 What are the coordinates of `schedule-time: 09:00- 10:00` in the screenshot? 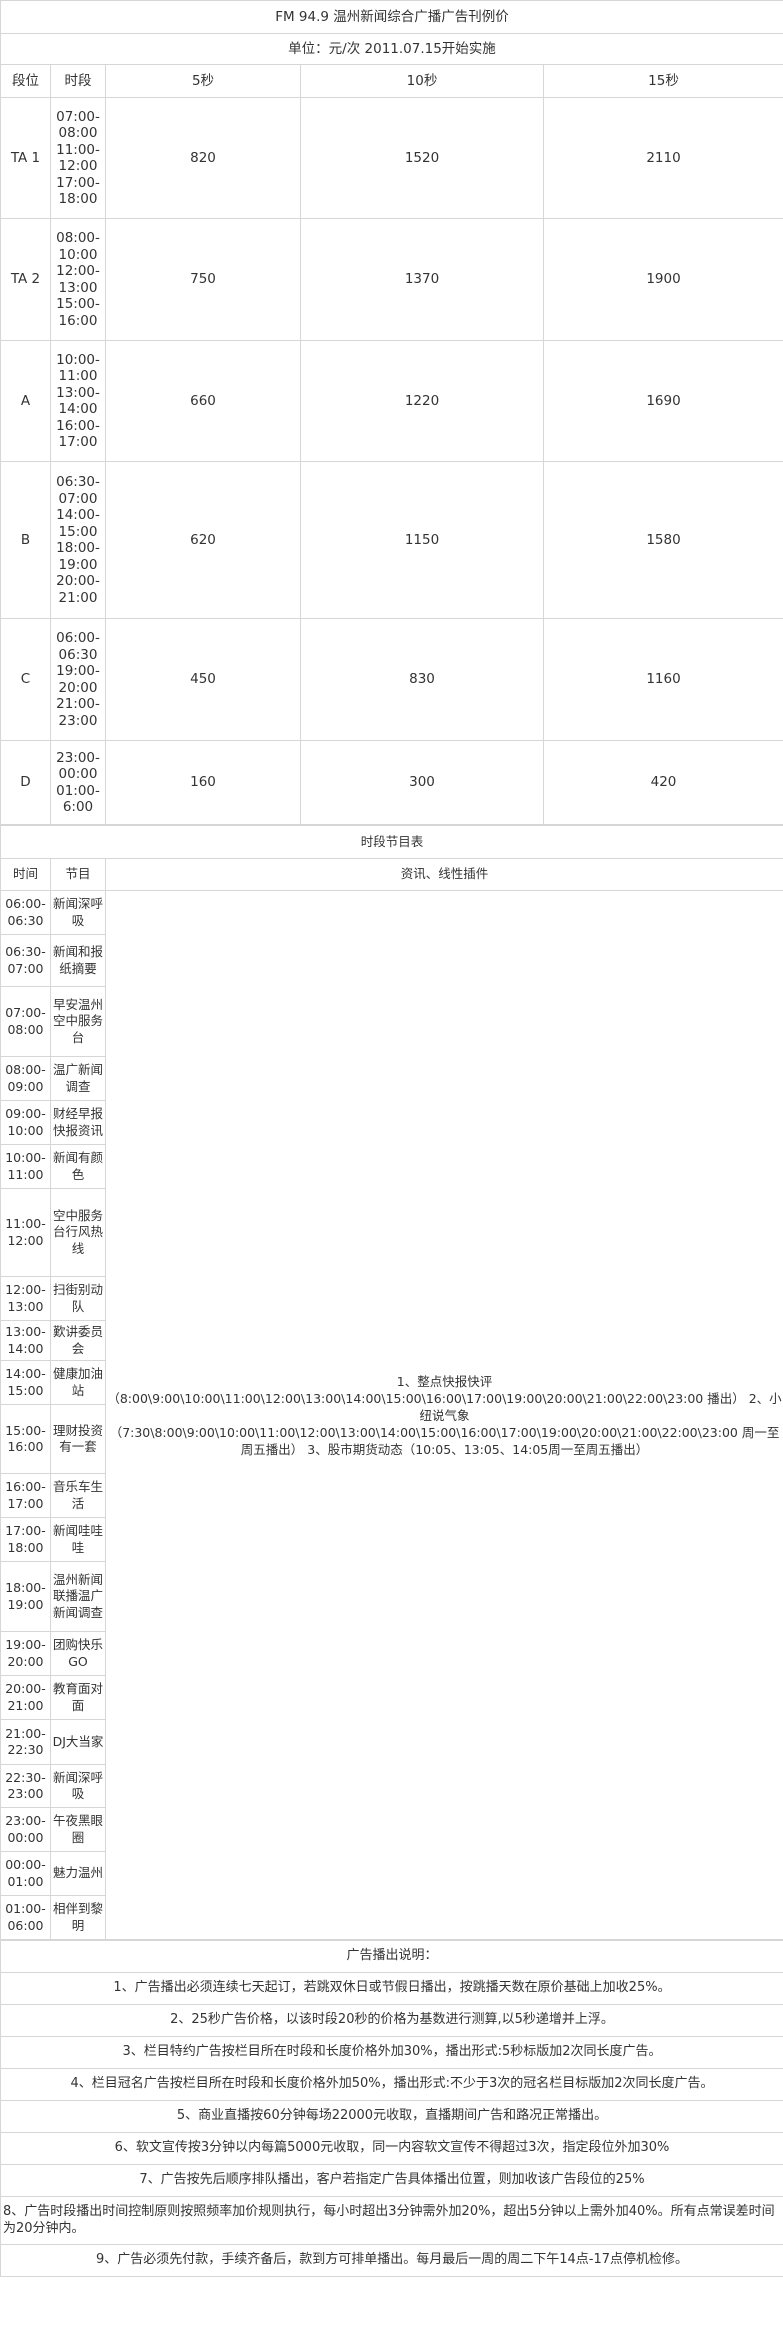 It's located at (25, 1122).